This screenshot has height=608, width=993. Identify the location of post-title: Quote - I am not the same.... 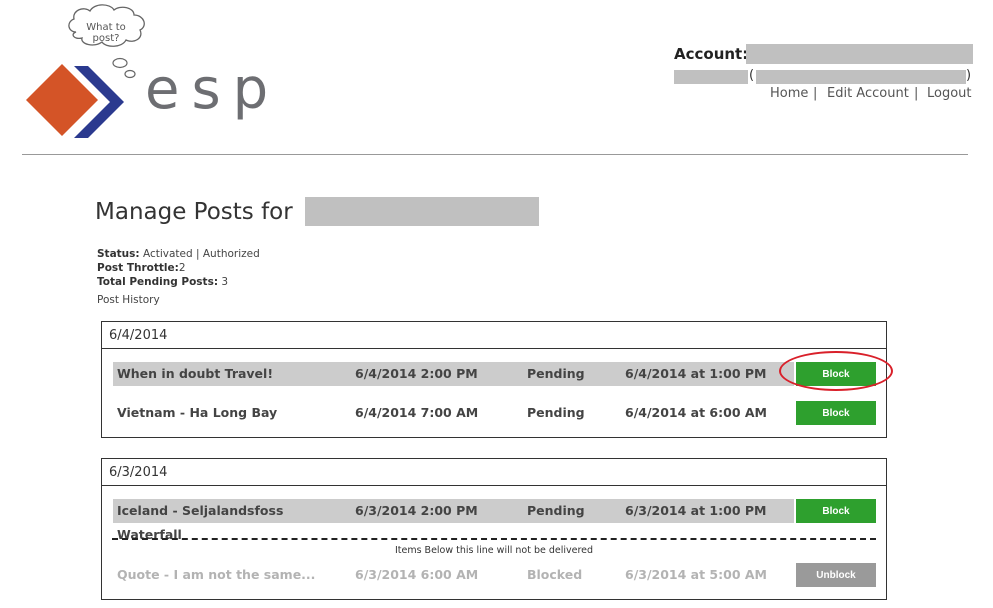
(216, 574).